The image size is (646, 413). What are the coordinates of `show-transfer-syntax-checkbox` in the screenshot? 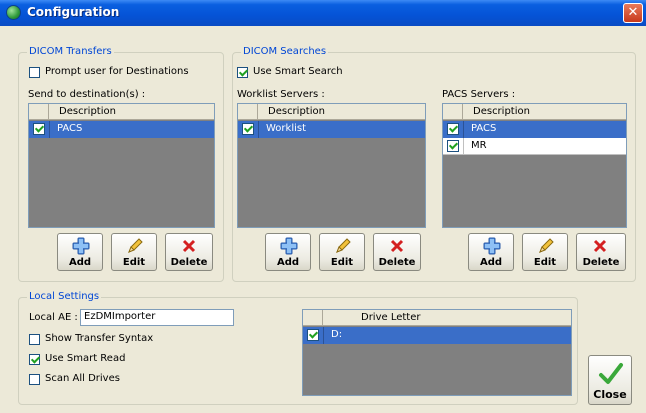 It's located at (34, 339).